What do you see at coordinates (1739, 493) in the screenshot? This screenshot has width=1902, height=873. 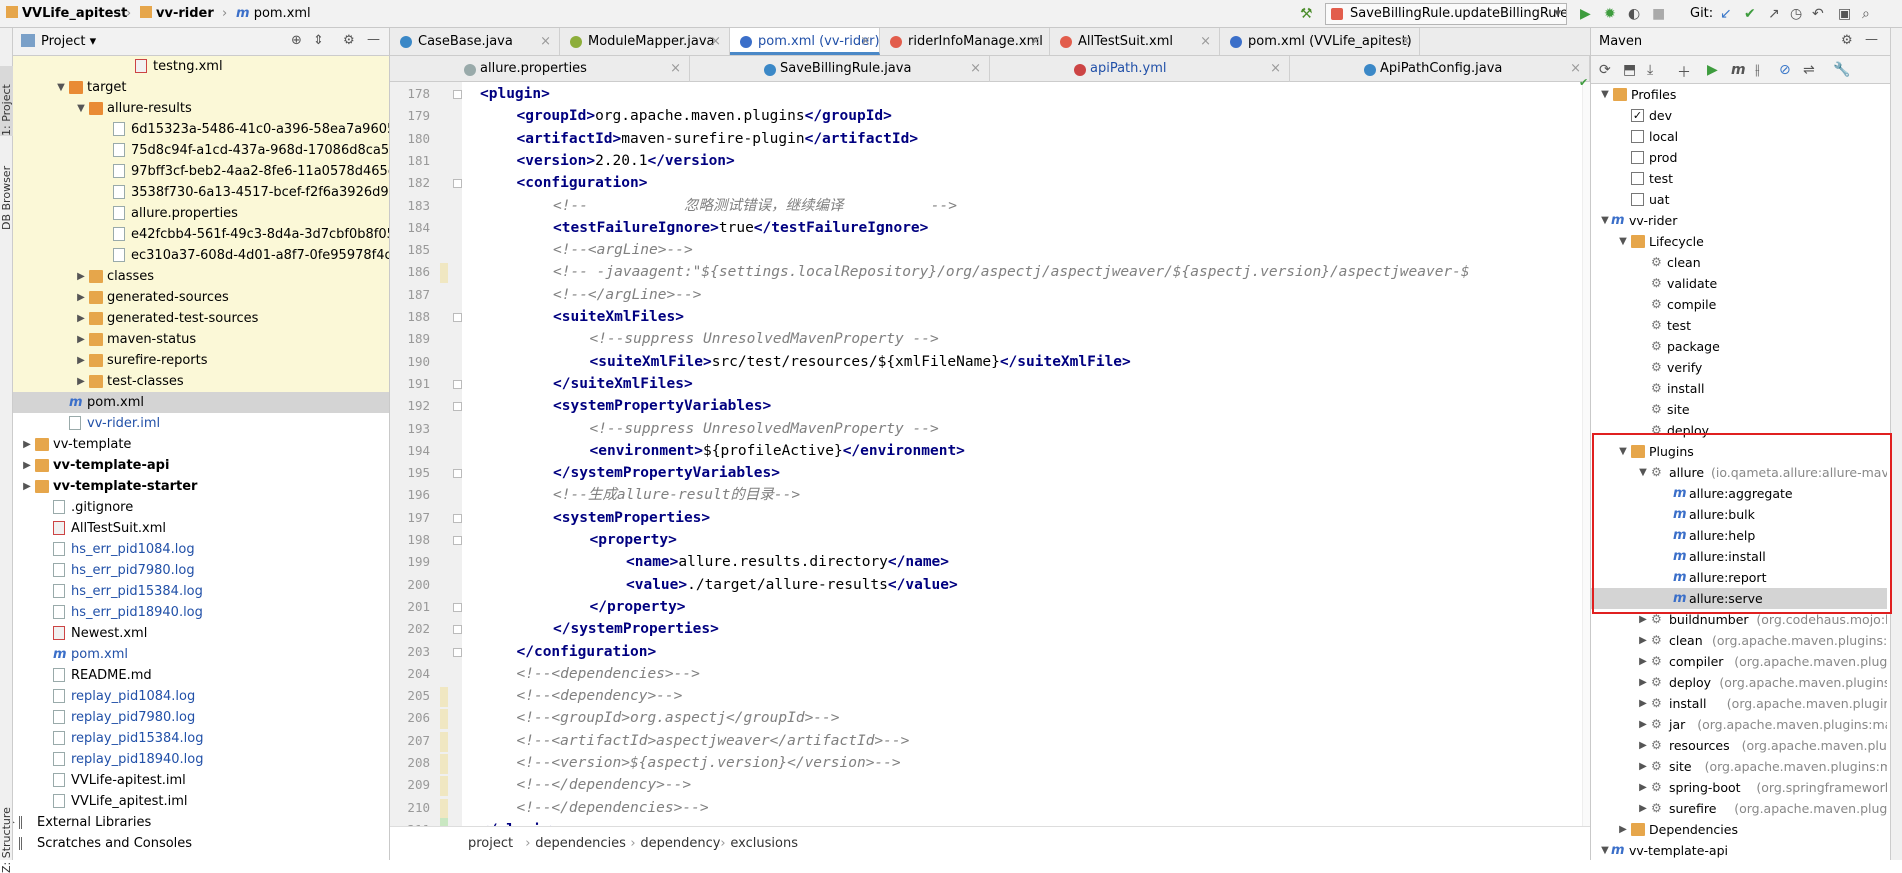 I see `maven-plugin-goal: m allure:aggregate` at bounding box center [1739, 493].